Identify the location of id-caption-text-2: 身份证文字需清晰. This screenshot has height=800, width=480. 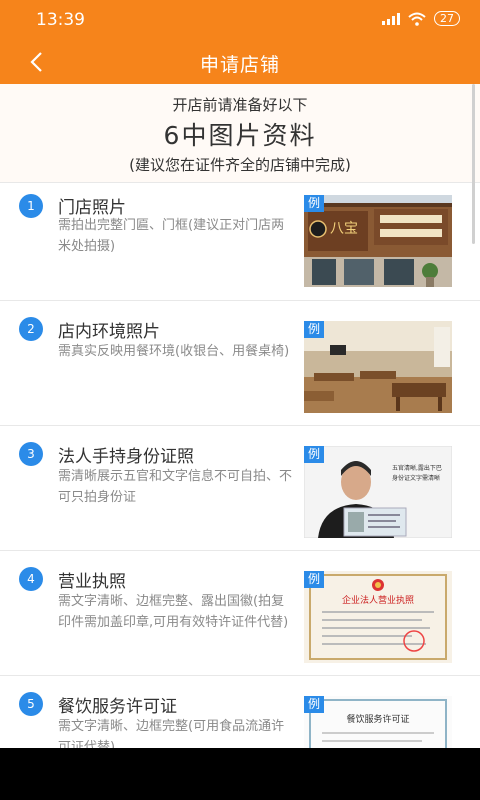
(416, 478).